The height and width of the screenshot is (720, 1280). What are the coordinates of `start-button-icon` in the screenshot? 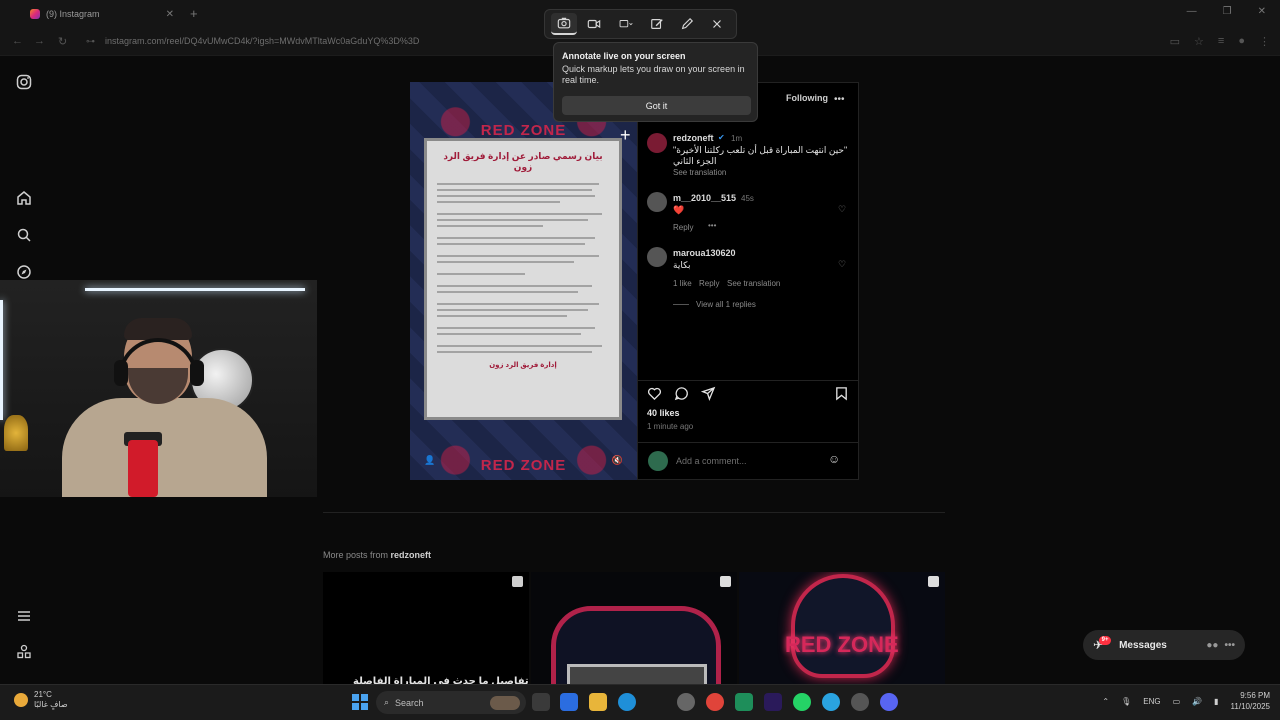 It's located at (360, 702).